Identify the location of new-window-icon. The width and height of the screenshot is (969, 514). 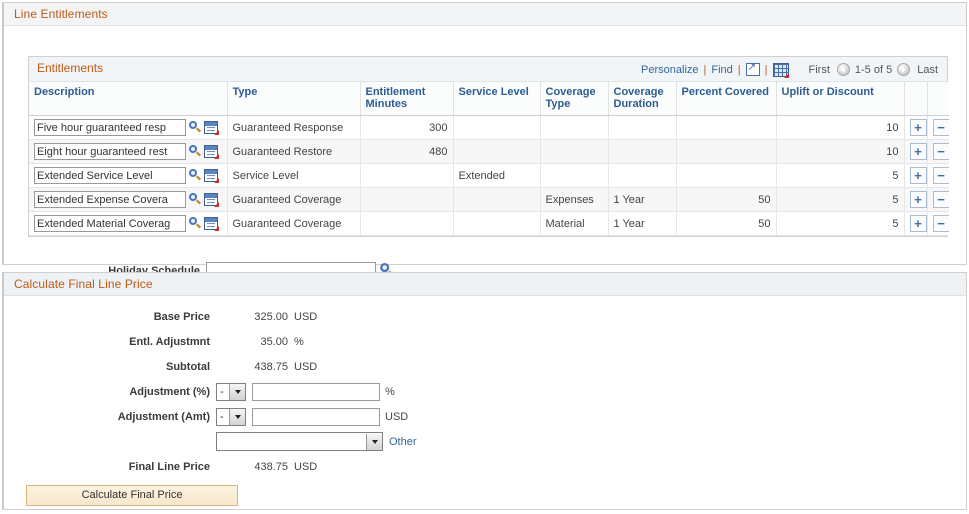
(752, 68).